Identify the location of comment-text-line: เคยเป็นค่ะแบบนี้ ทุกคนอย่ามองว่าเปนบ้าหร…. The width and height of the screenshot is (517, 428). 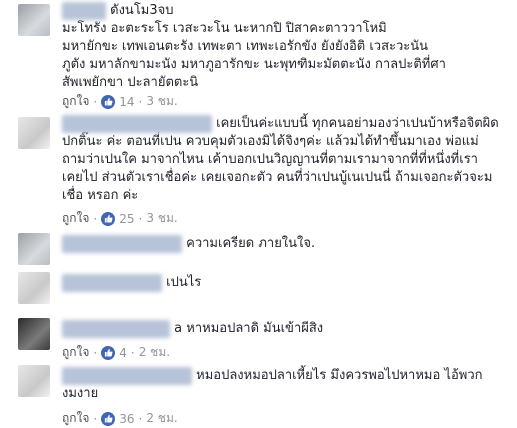
(357, 123).